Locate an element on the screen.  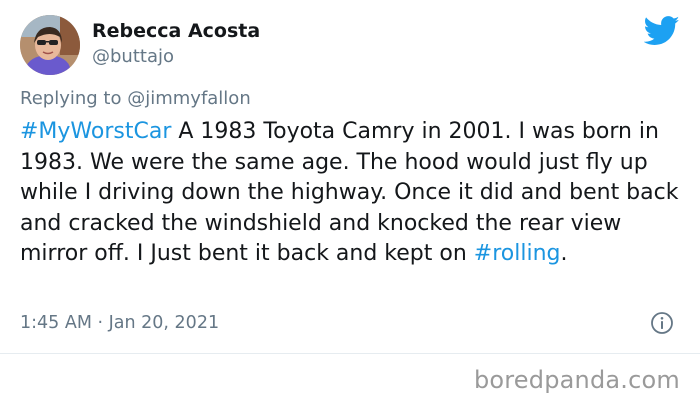
tweet-timestamp: 1:45 AM · Jan 20, 2021 is located at coordinates (119, 323).